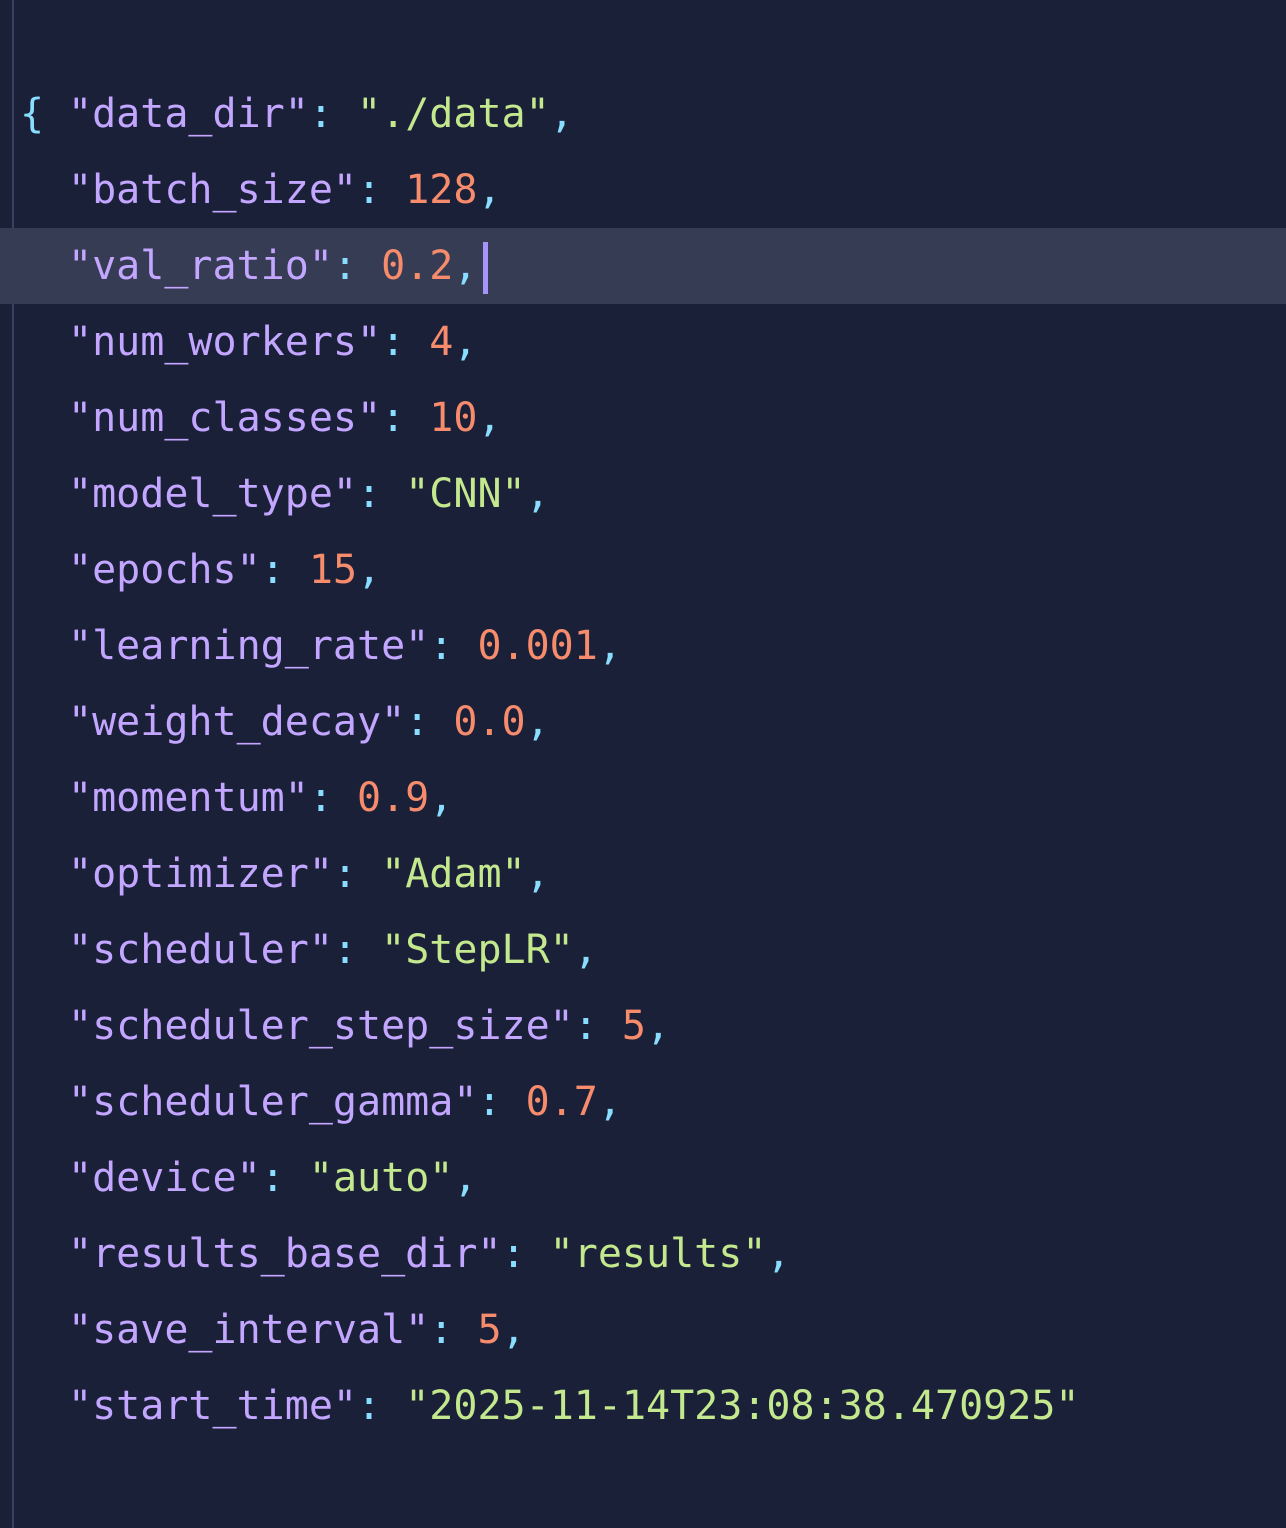 The width and height of the screenshot is (1286, 1528). Describe the element at coordinates (212, 1406) in the screenshot. I see `json-key: start_time` at that location.